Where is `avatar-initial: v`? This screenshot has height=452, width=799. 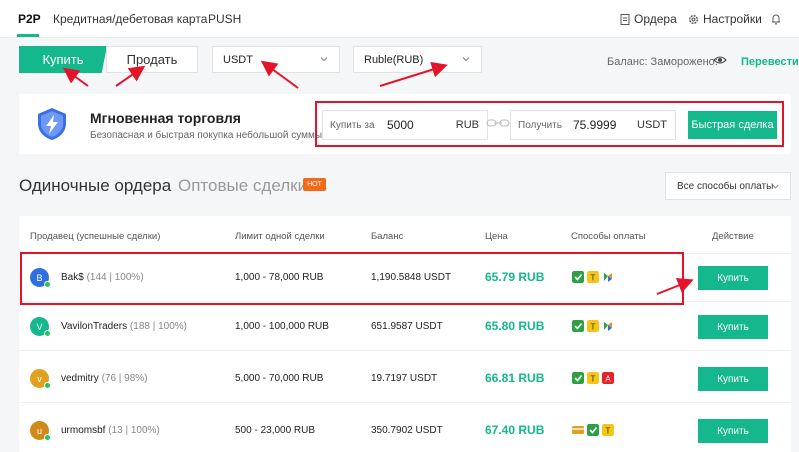
avatar-initial: v is located at coordinates (39, 378).